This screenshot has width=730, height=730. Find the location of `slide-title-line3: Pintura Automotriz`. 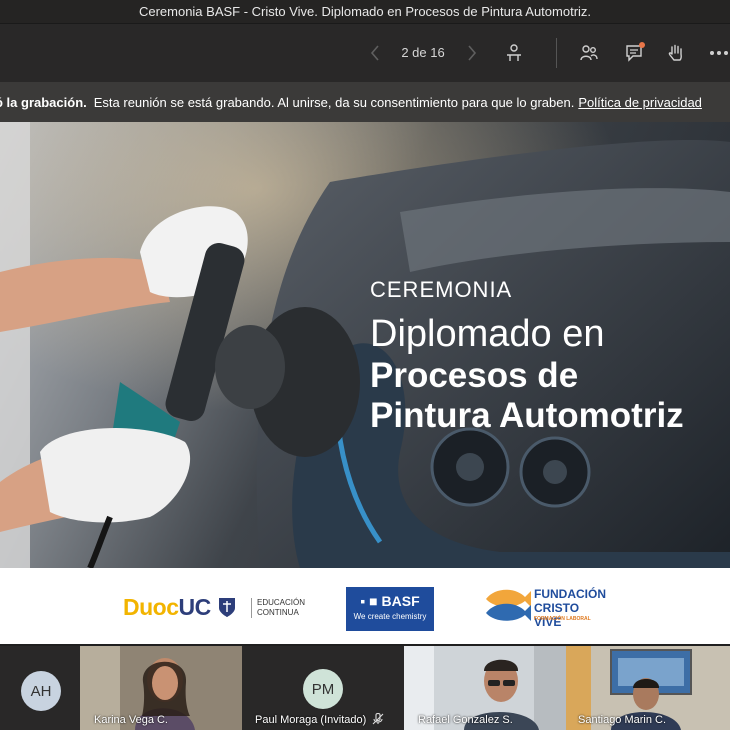

slide-title-line3: Pintura Automotriz is located at coordinates (527, 415).